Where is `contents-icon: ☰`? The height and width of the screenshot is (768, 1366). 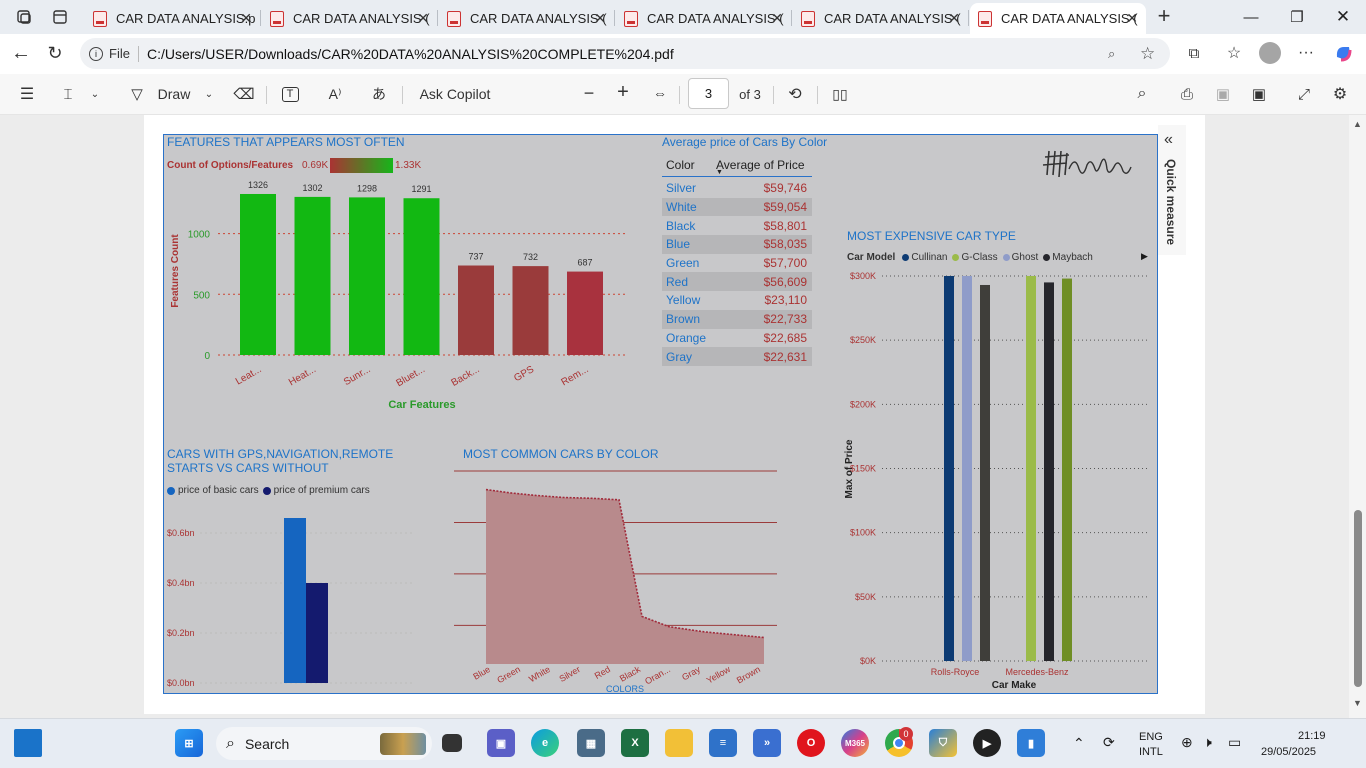
contents-icon: ☰ is located at coordinates (27, 94).